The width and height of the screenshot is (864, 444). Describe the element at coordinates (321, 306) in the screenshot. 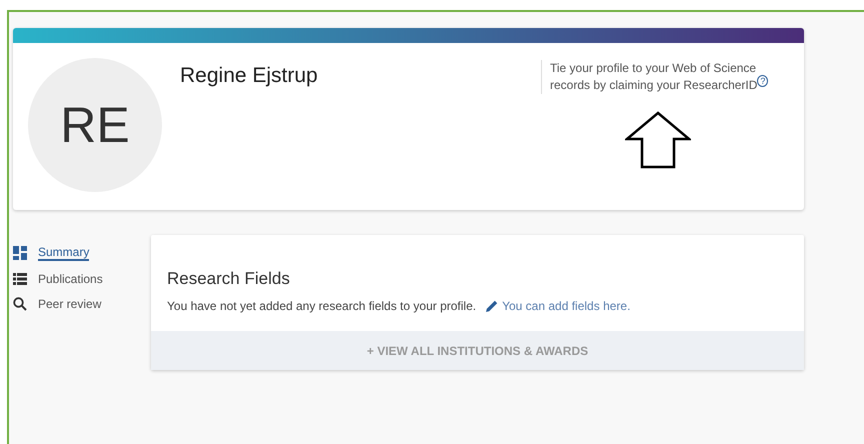

I see `empty-message: You have not yet added any research fields to your profile.` at that location.